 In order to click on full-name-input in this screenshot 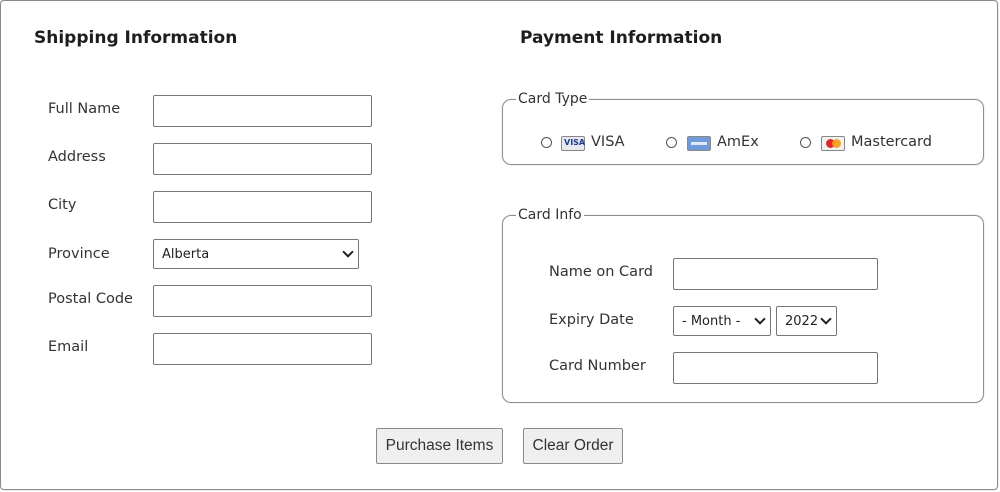, I will do `click(262, 111)`.